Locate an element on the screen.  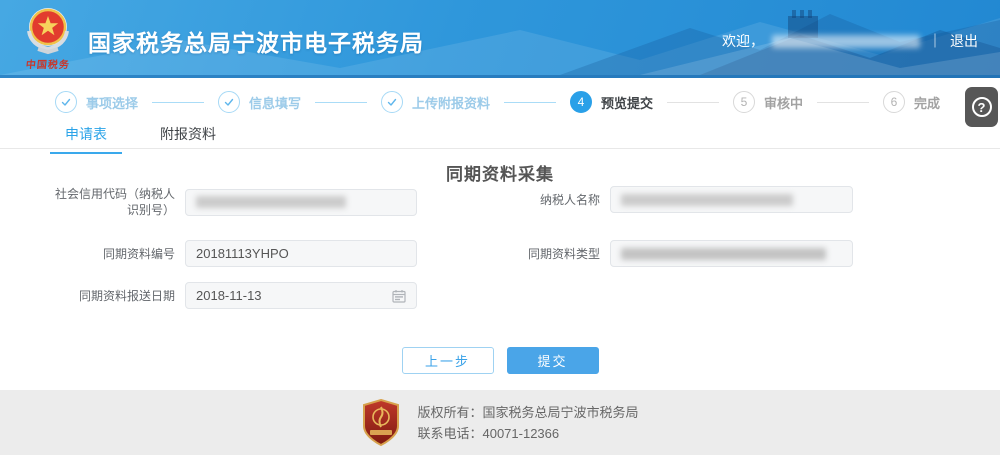
national-tax-emblem-icon is located at coordinates (48, 31).